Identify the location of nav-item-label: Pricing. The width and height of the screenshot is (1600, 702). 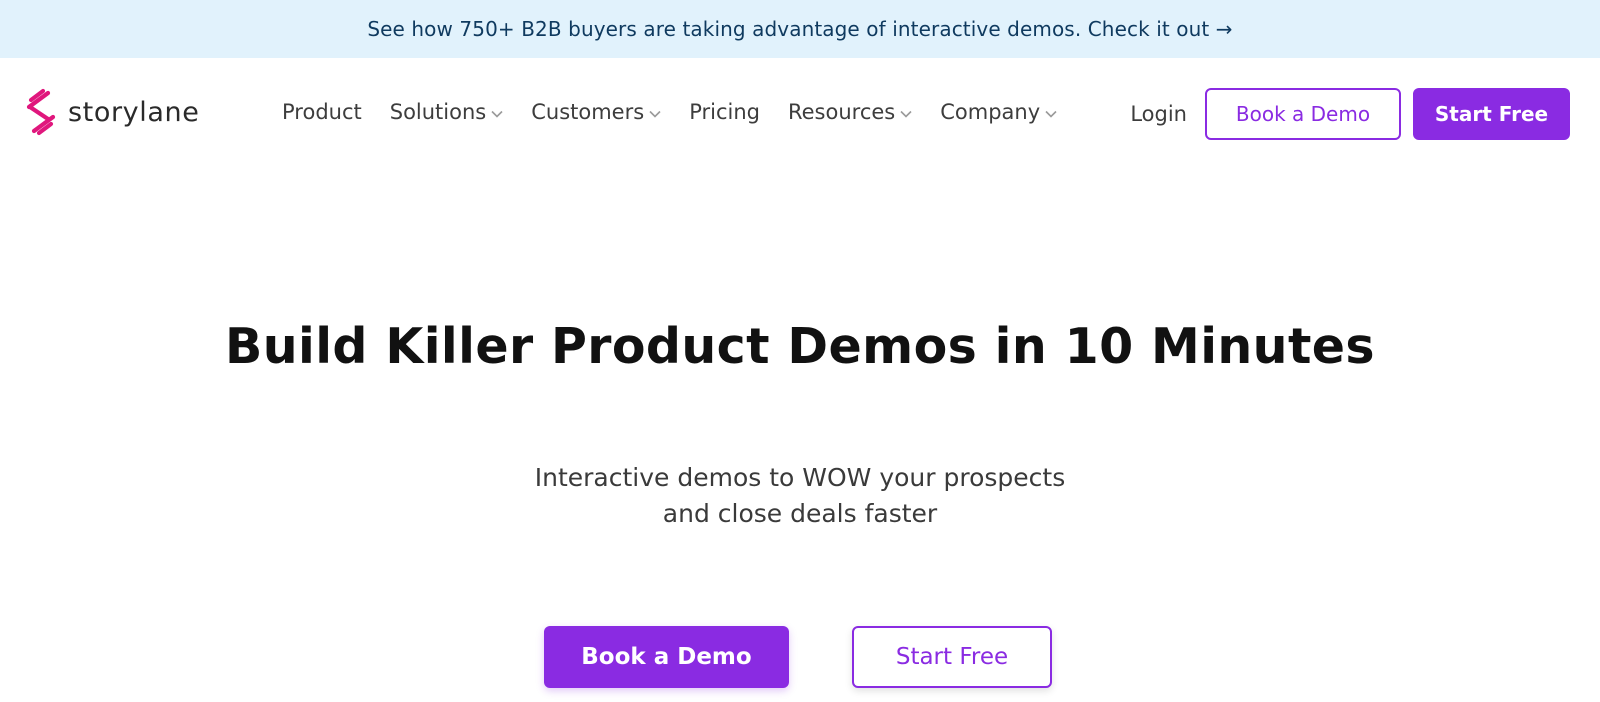
(724, 112).